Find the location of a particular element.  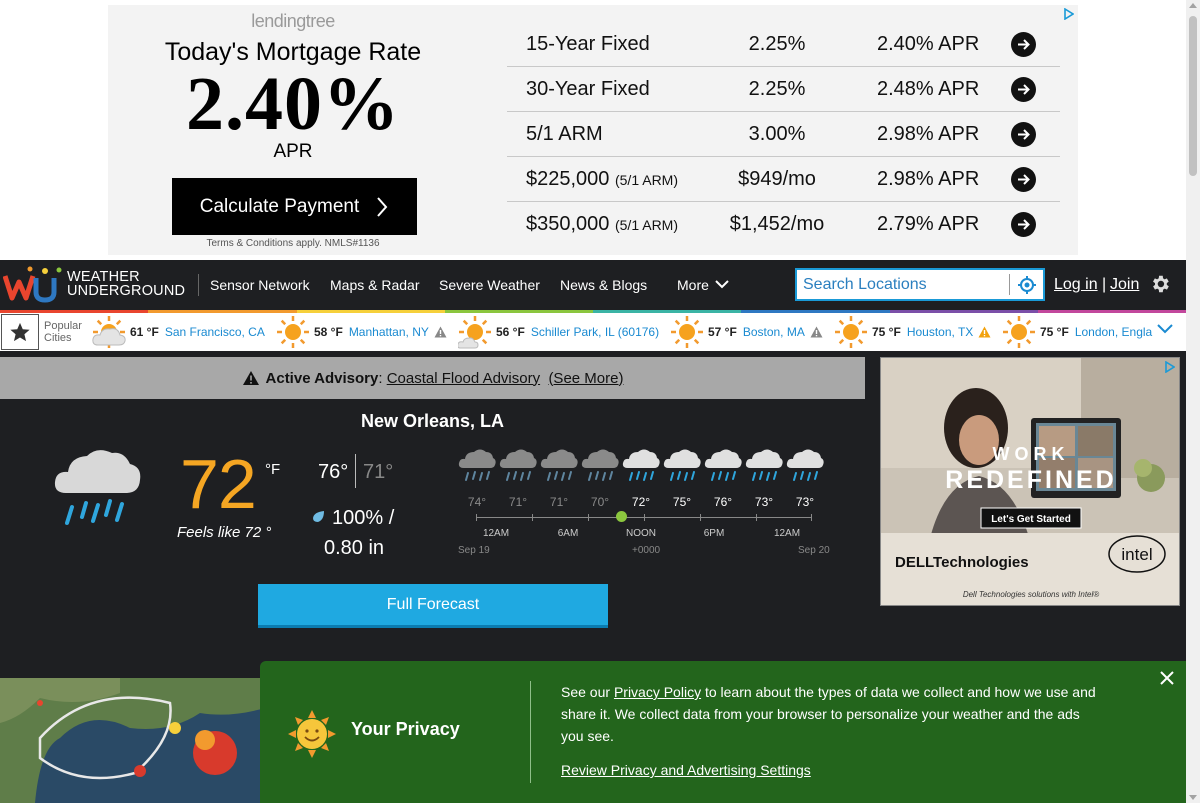

rate-row: 5/1 ARM 3.00% 2.98% APR is located at coordinates (783, 134).